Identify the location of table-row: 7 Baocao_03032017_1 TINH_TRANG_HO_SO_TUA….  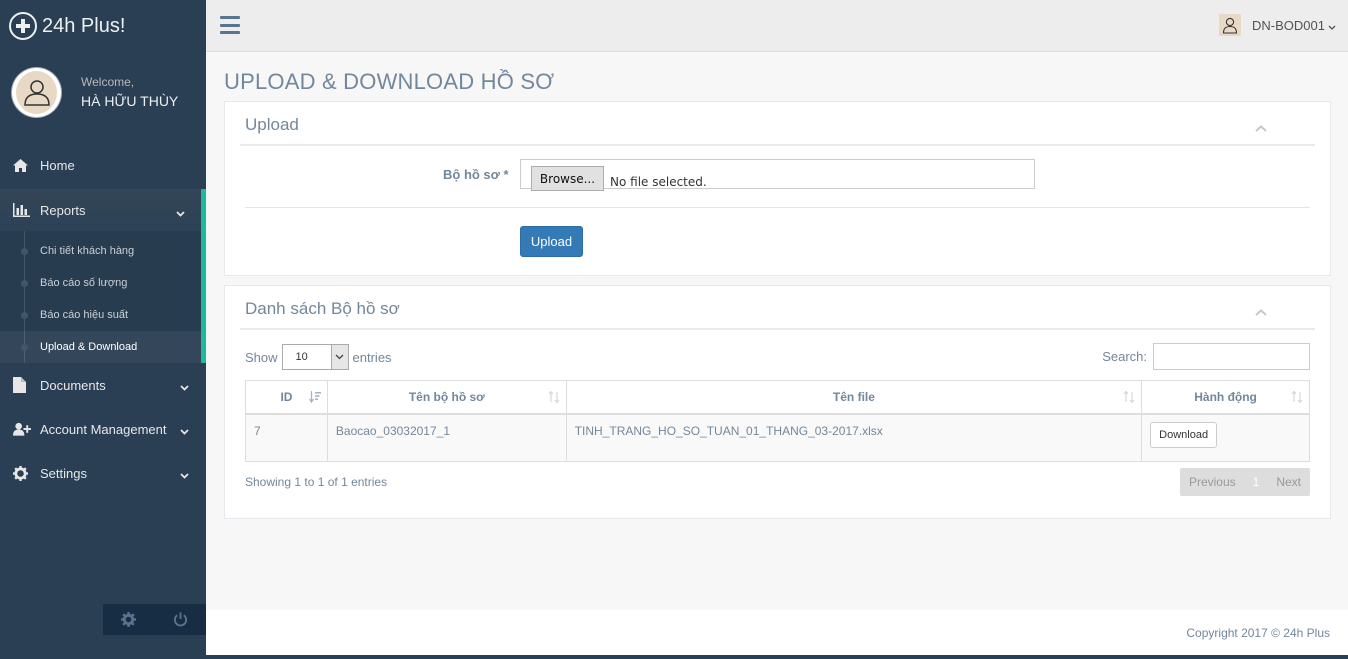
(777, 437).